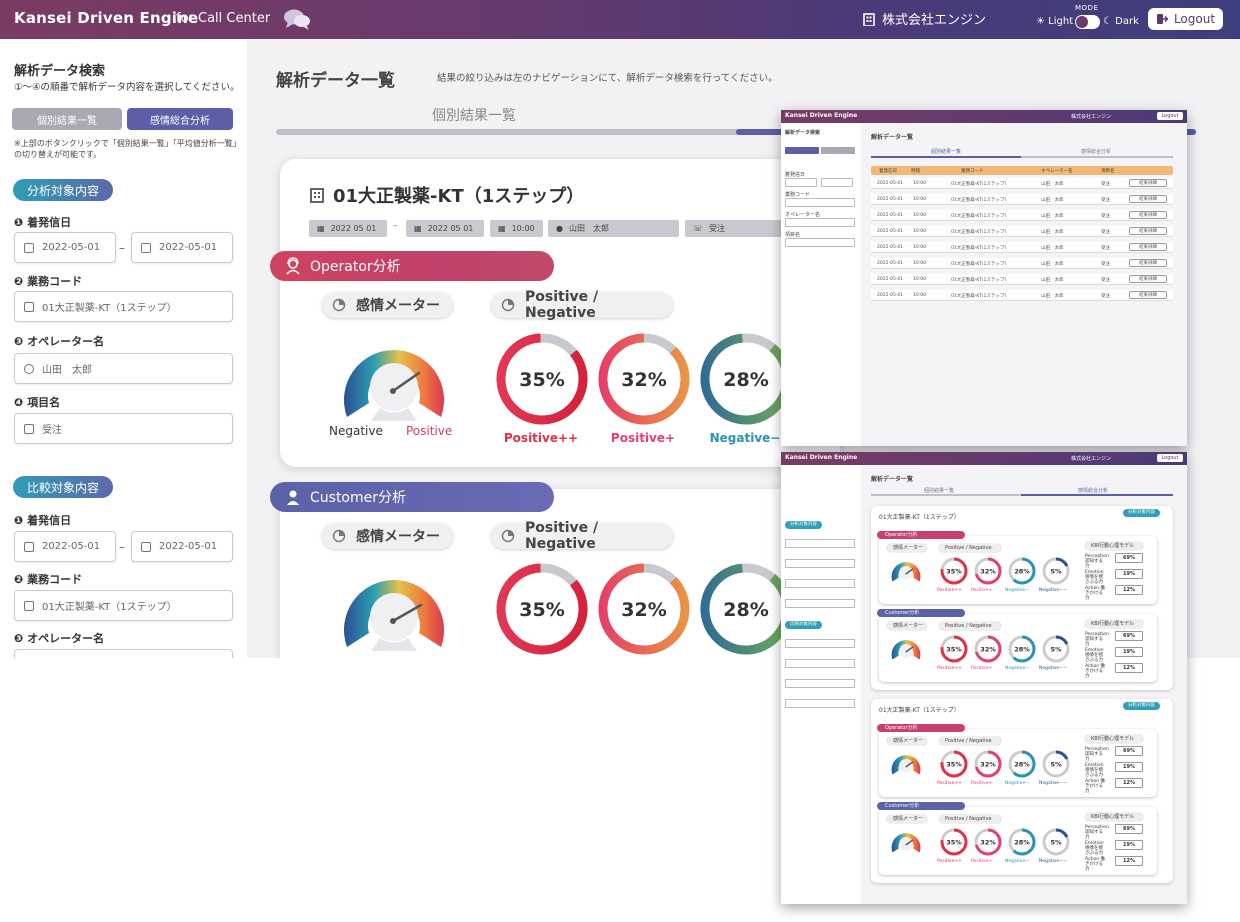 This screenshot has height=922, width=1240. Describe the element at coordinates (837, 182) in the screenshot. I see `thumb1-field-1b` at that location.